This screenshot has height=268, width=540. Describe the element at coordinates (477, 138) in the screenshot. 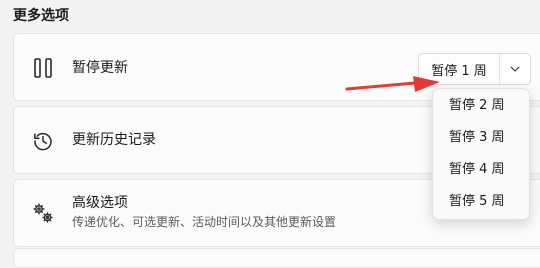

I see `pause-3-weeks-option: 暂停 3 周` at that location.